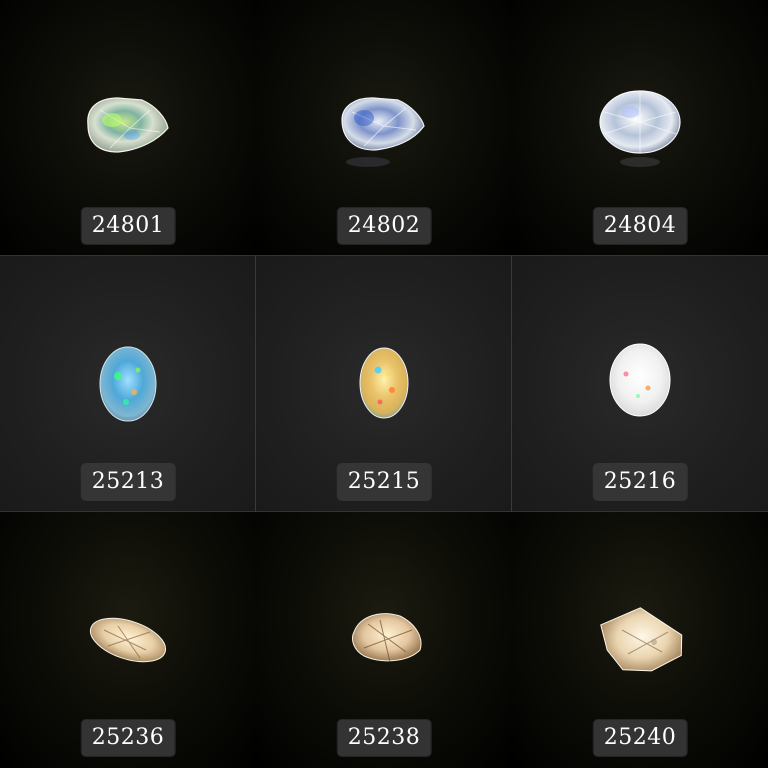 This screenshot has height=768, width=768. I want to click on gem-tile: 24801, so click(128, 128).